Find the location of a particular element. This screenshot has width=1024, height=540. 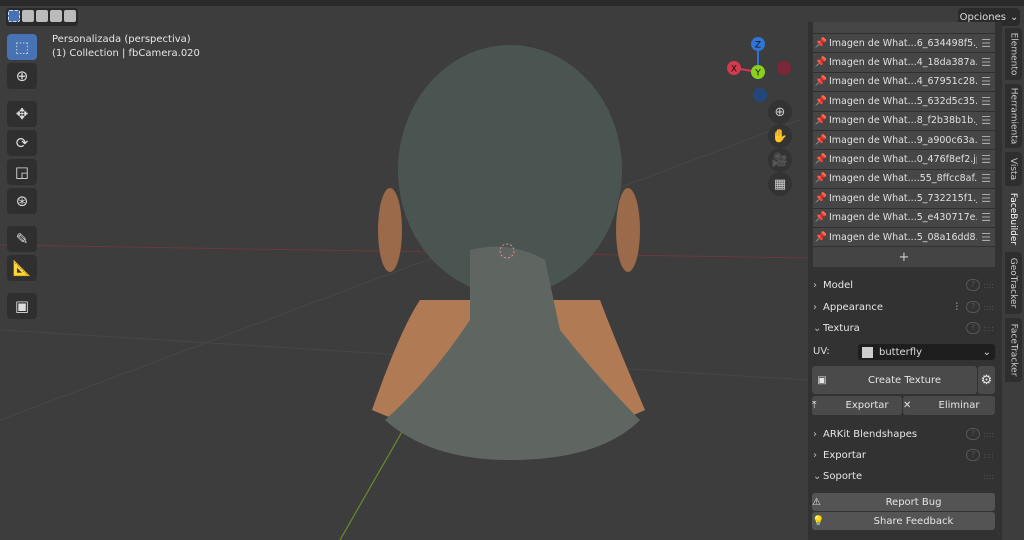

section-soporte: ⌄ Soporte:::: is located at coordinates (904, 476).